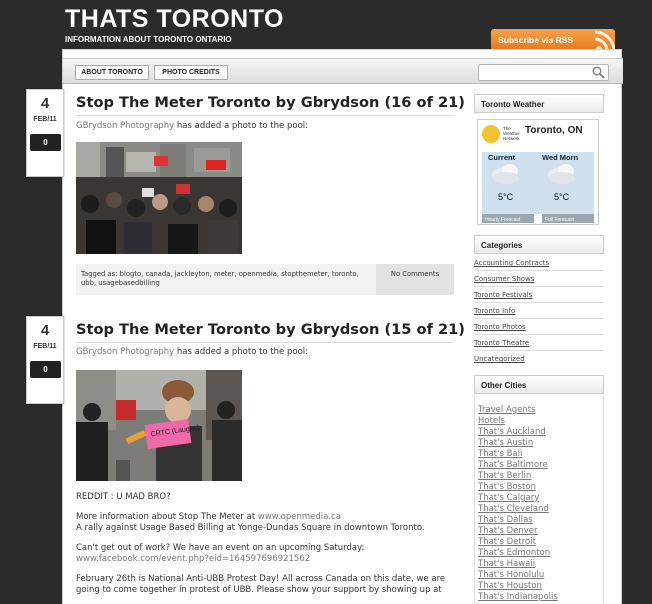 This screenshot has height=604, width=652. I want to click on network-line: Network, so click(511, 138).